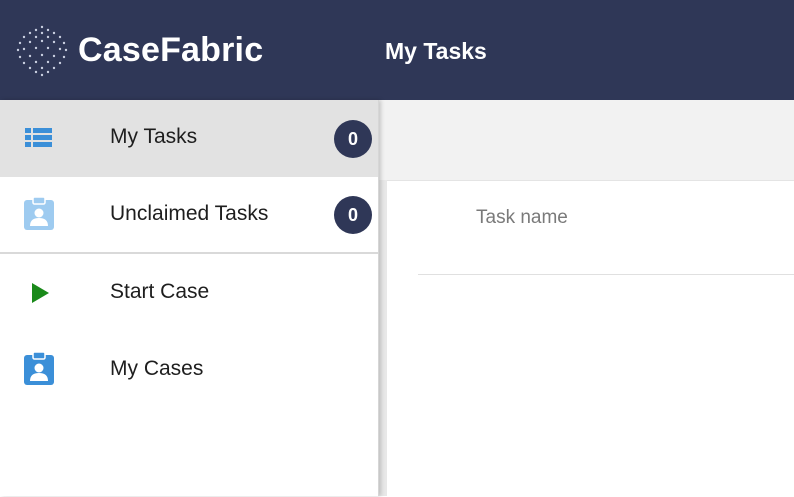 Image resolution: width=794 pixels, height=497 pixels. Describe the element at coordinates (170, 50) in the screenshot. I see `app-name: CaseFabric` at that location.